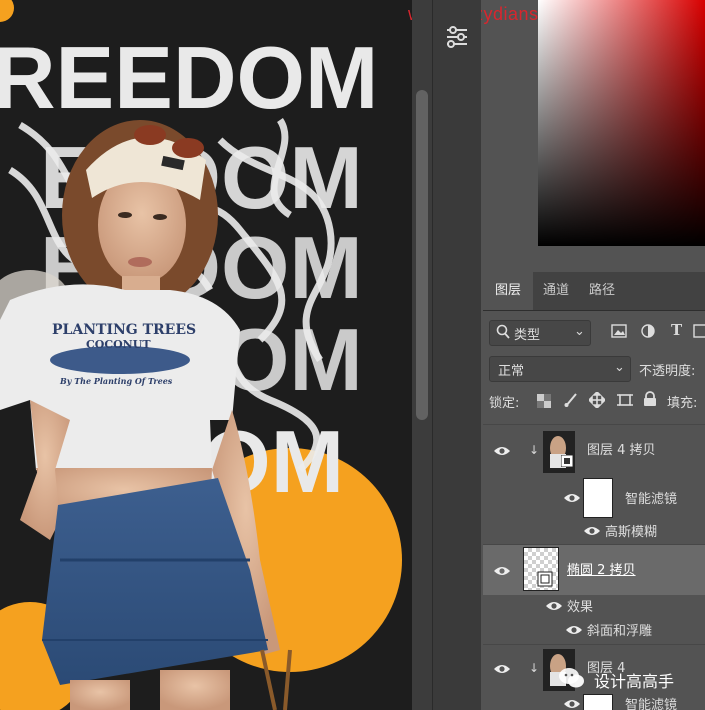 Image resolution: width=705 pixels, height=710 pixels. What do you see at coordinates (544, 403) in the screenshot?
I see `lock-transparent-icon` at bounding box center [544, 403].